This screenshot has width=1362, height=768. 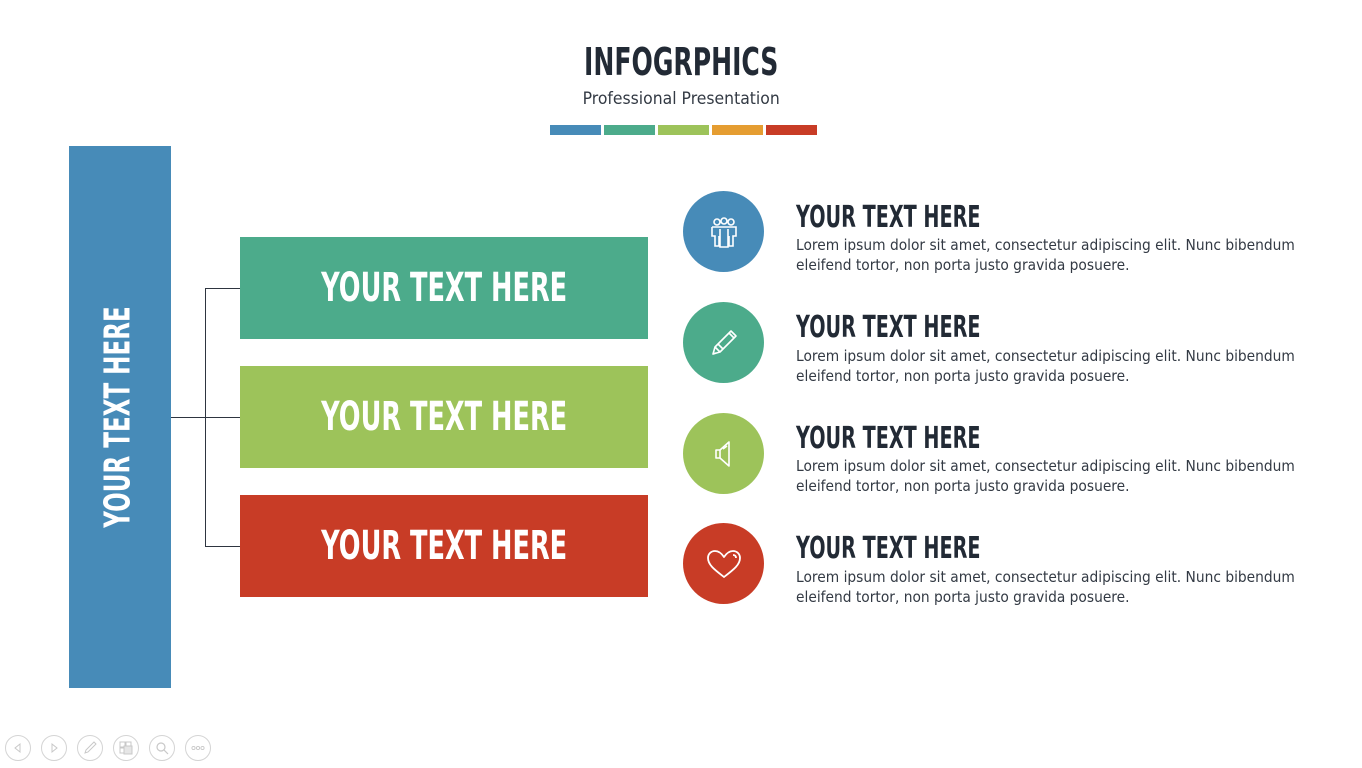 What do you see at coordinates (888, 548) in the screenshot?
I see `item-title-4: YOUR TEXT HERE` at bounding box center [888, 548].